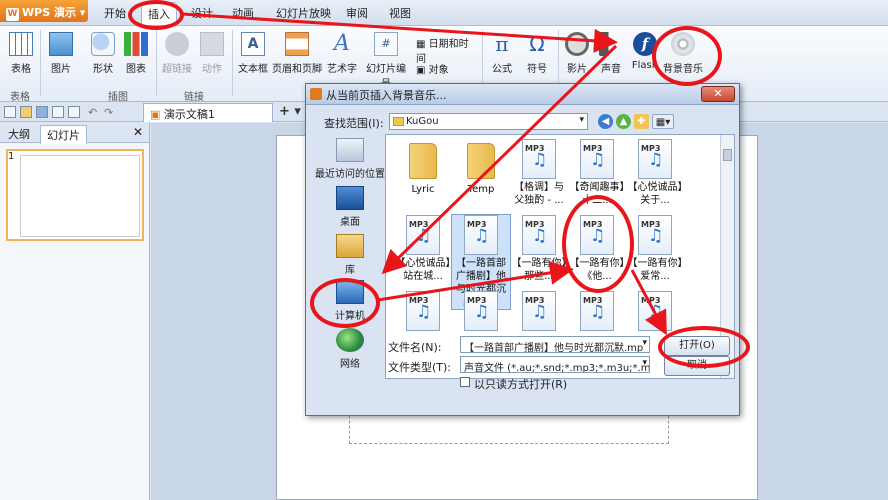  I want to click on save-icon, so click(42, 112).